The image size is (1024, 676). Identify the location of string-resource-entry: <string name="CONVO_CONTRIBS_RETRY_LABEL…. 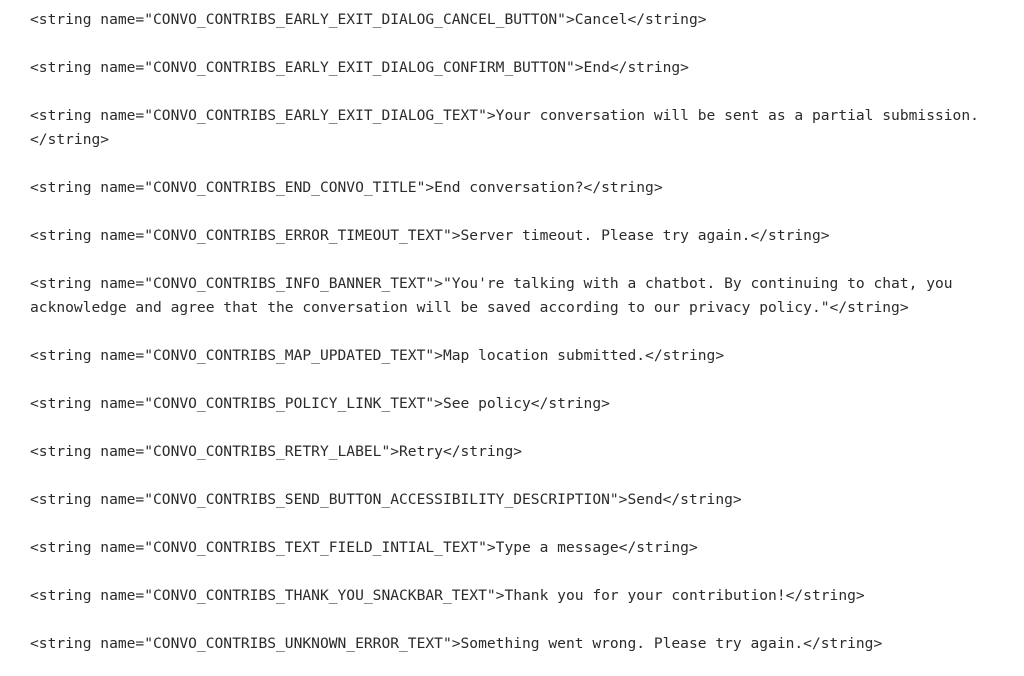
(276, 451).